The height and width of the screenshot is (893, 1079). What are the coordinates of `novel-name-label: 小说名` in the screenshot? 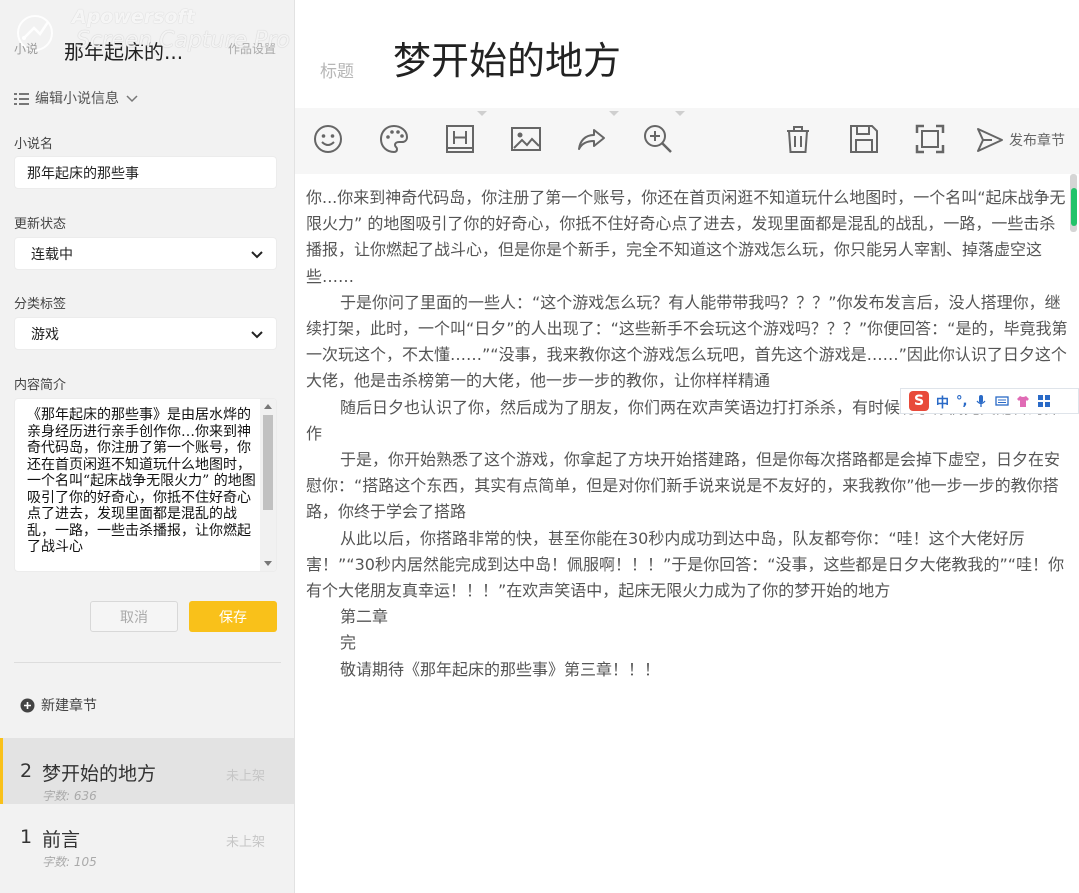 It's located at (34, 144).